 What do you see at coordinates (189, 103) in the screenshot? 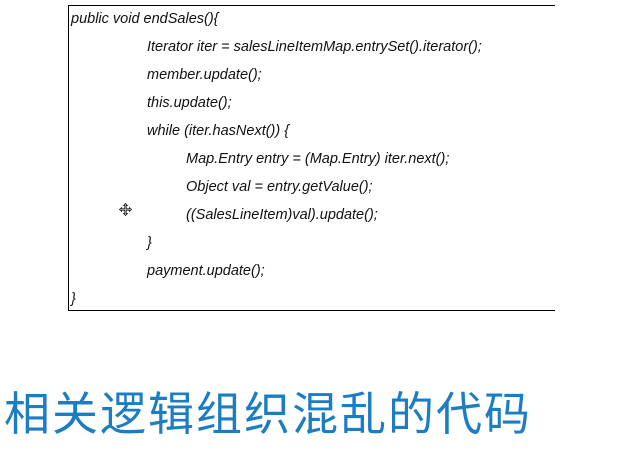
I see `code-line-4: this.update();` at bounding box center [189, 103].